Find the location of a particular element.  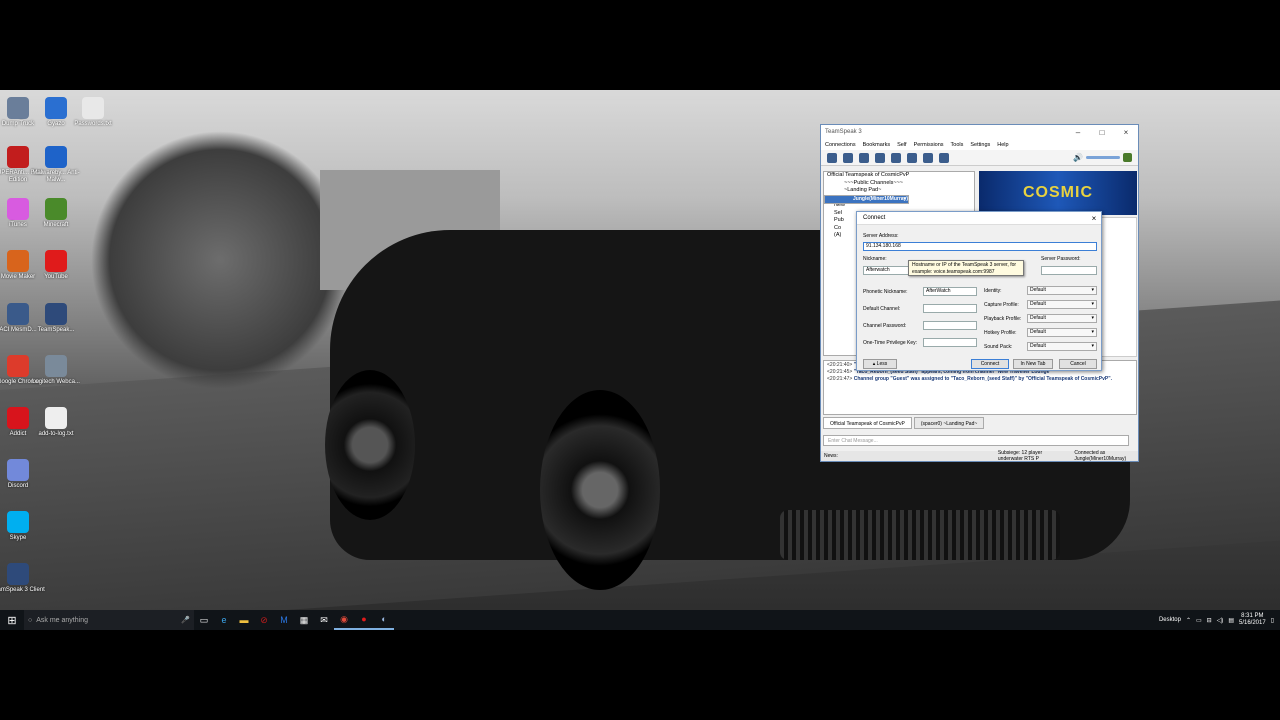

app-taskbar-icon: ▦ is located at coordinates (304, 620).